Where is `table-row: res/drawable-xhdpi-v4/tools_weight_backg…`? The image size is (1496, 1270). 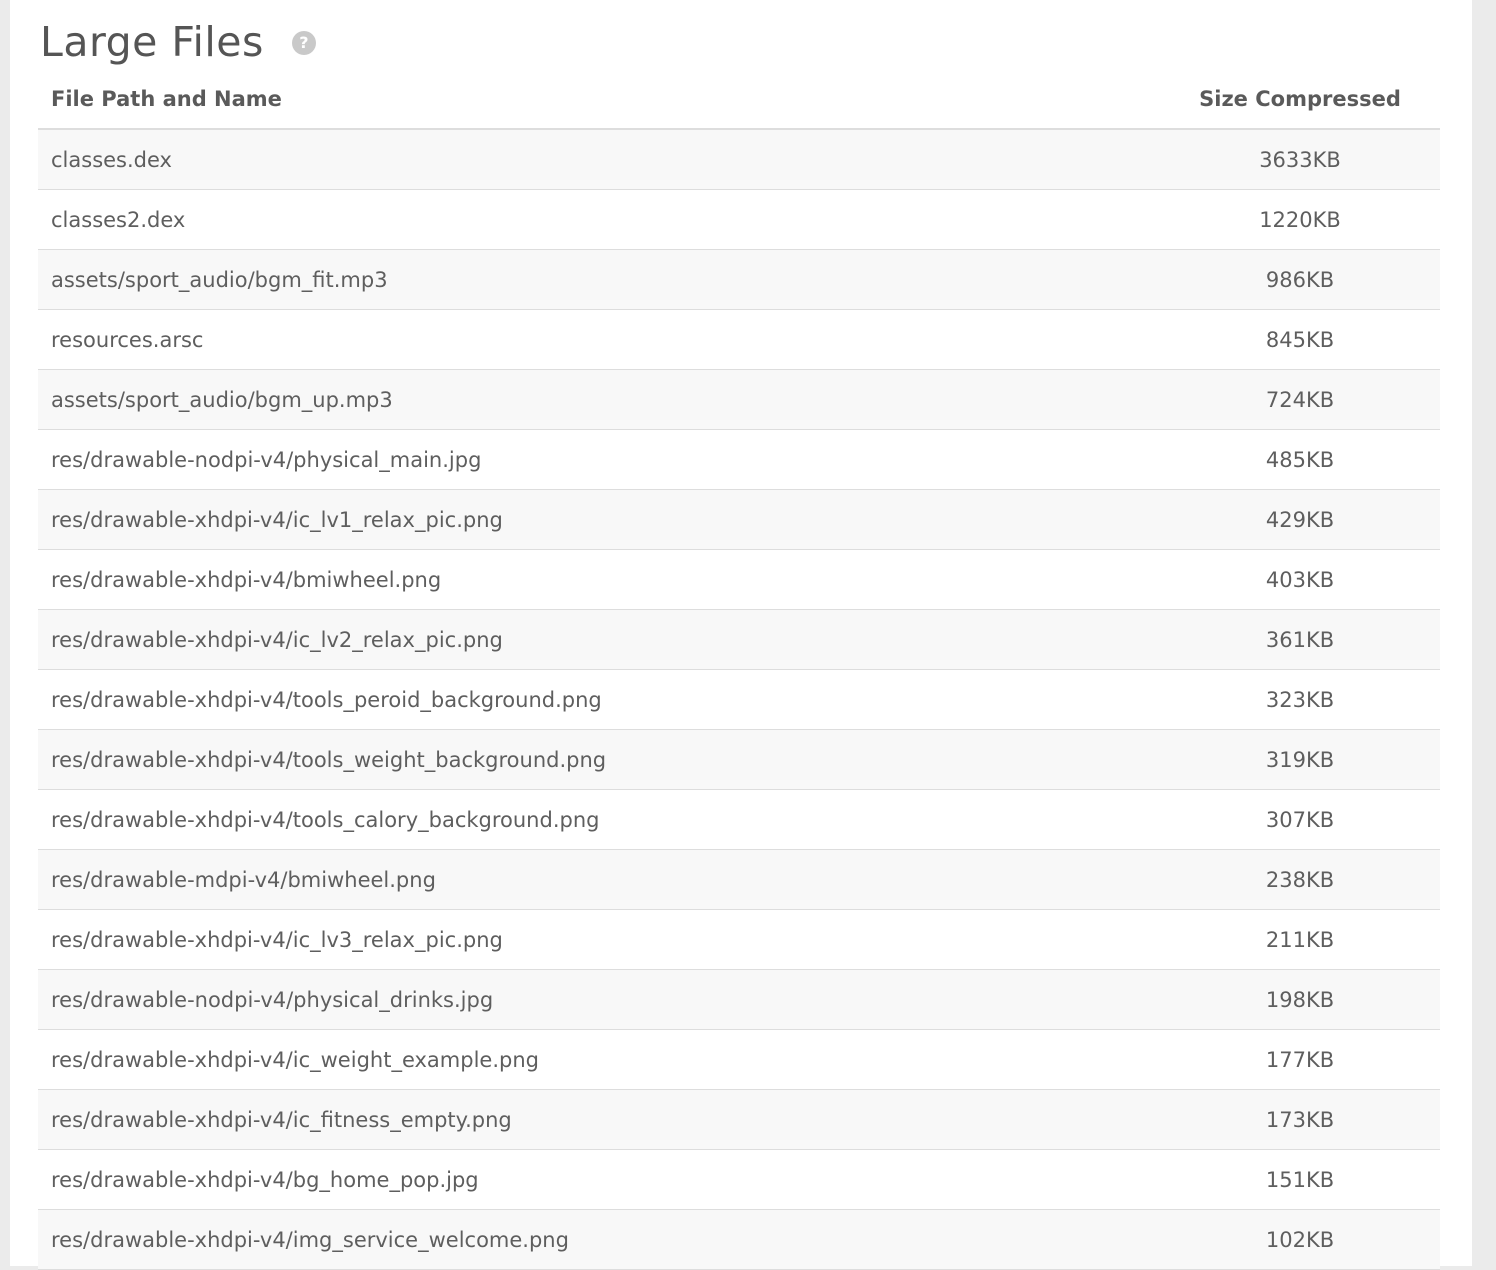
table-row: res/drawable-xhdpi-v4/tools_weight_backg… is located at coordinates (739, 760).